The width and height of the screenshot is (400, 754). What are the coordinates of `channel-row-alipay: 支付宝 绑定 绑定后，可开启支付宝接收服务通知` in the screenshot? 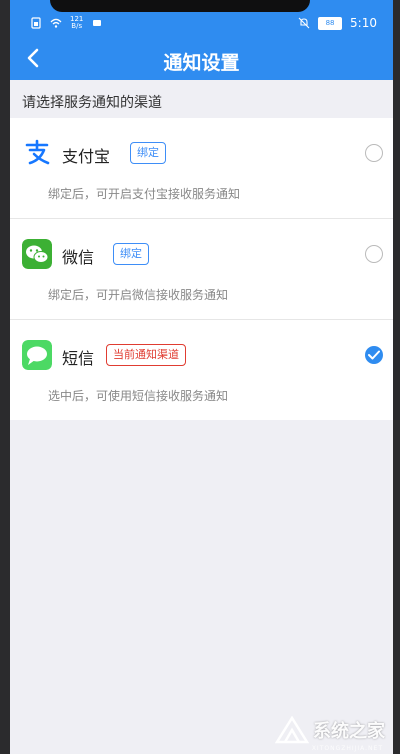 It's located at (201, 168).